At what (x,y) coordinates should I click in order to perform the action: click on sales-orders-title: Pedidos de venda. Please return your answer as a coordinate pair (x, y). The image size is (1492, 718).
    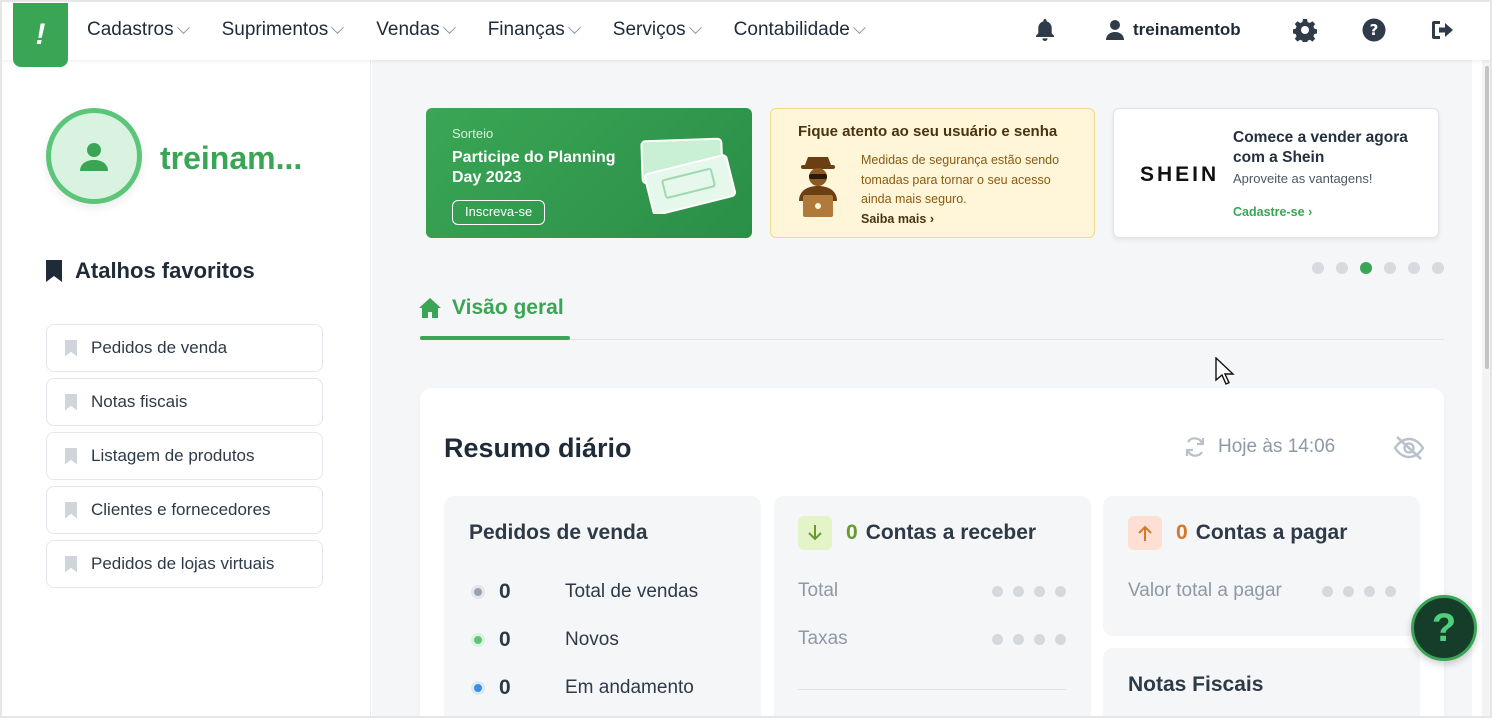
    Looking at the image, I should click on (558, 532).